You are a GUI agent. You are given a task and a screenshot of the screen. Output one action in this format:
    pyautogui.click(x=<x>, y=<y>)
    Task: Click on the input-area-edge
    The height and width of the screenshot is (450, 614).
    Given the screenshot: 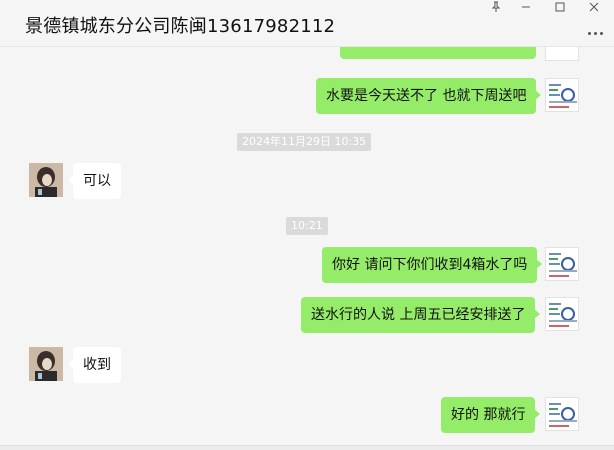 What is the action you would take?
    pyautogui.click(x=307, y=447)
    